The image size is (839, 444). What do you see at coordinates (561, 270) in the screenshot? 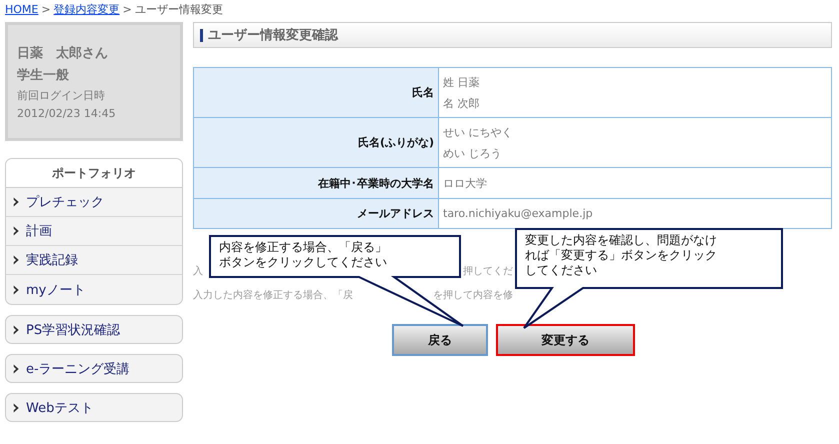
I see `callout-text: してください` at bounding box center [561, 270].